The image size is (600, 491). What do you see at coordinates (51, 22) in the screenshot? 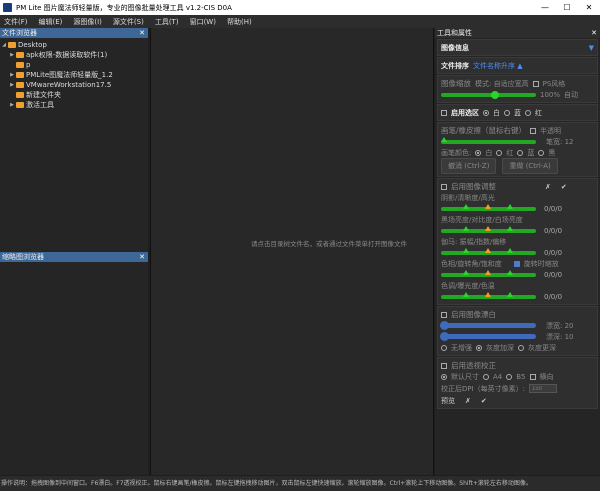
I see `menu-edit: 编辑(E)` at bounding box center [51, 22].